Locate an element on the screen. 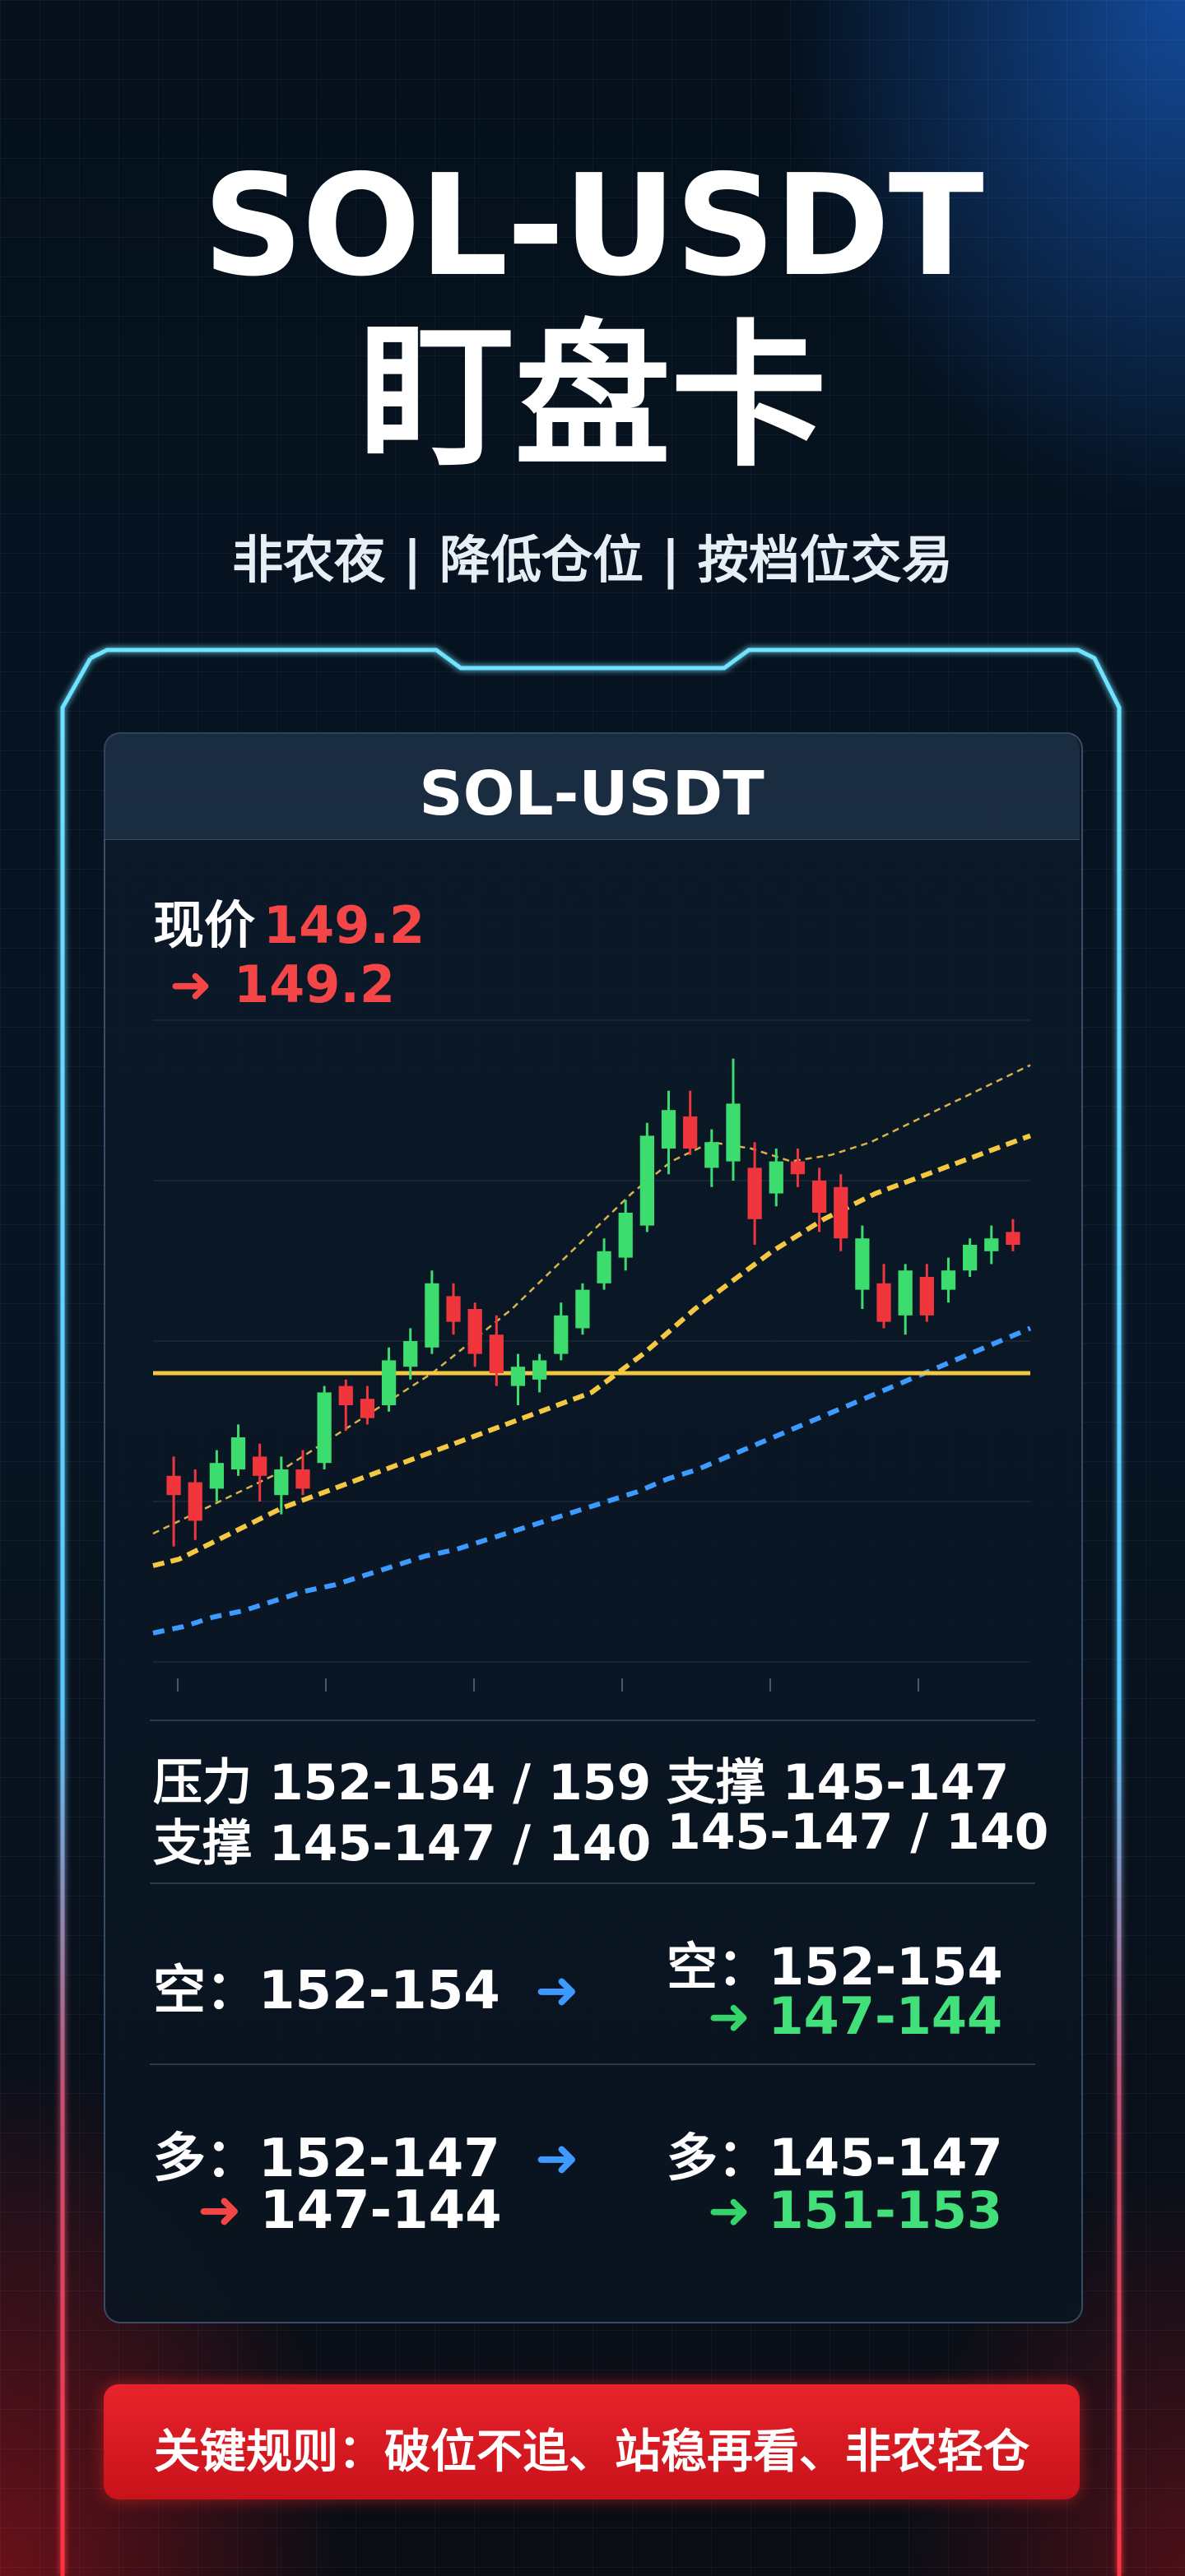 The height and width of the screenshot is (2576, 1185). short-right-target: 147-144 is located at coordinates (886, 2016).